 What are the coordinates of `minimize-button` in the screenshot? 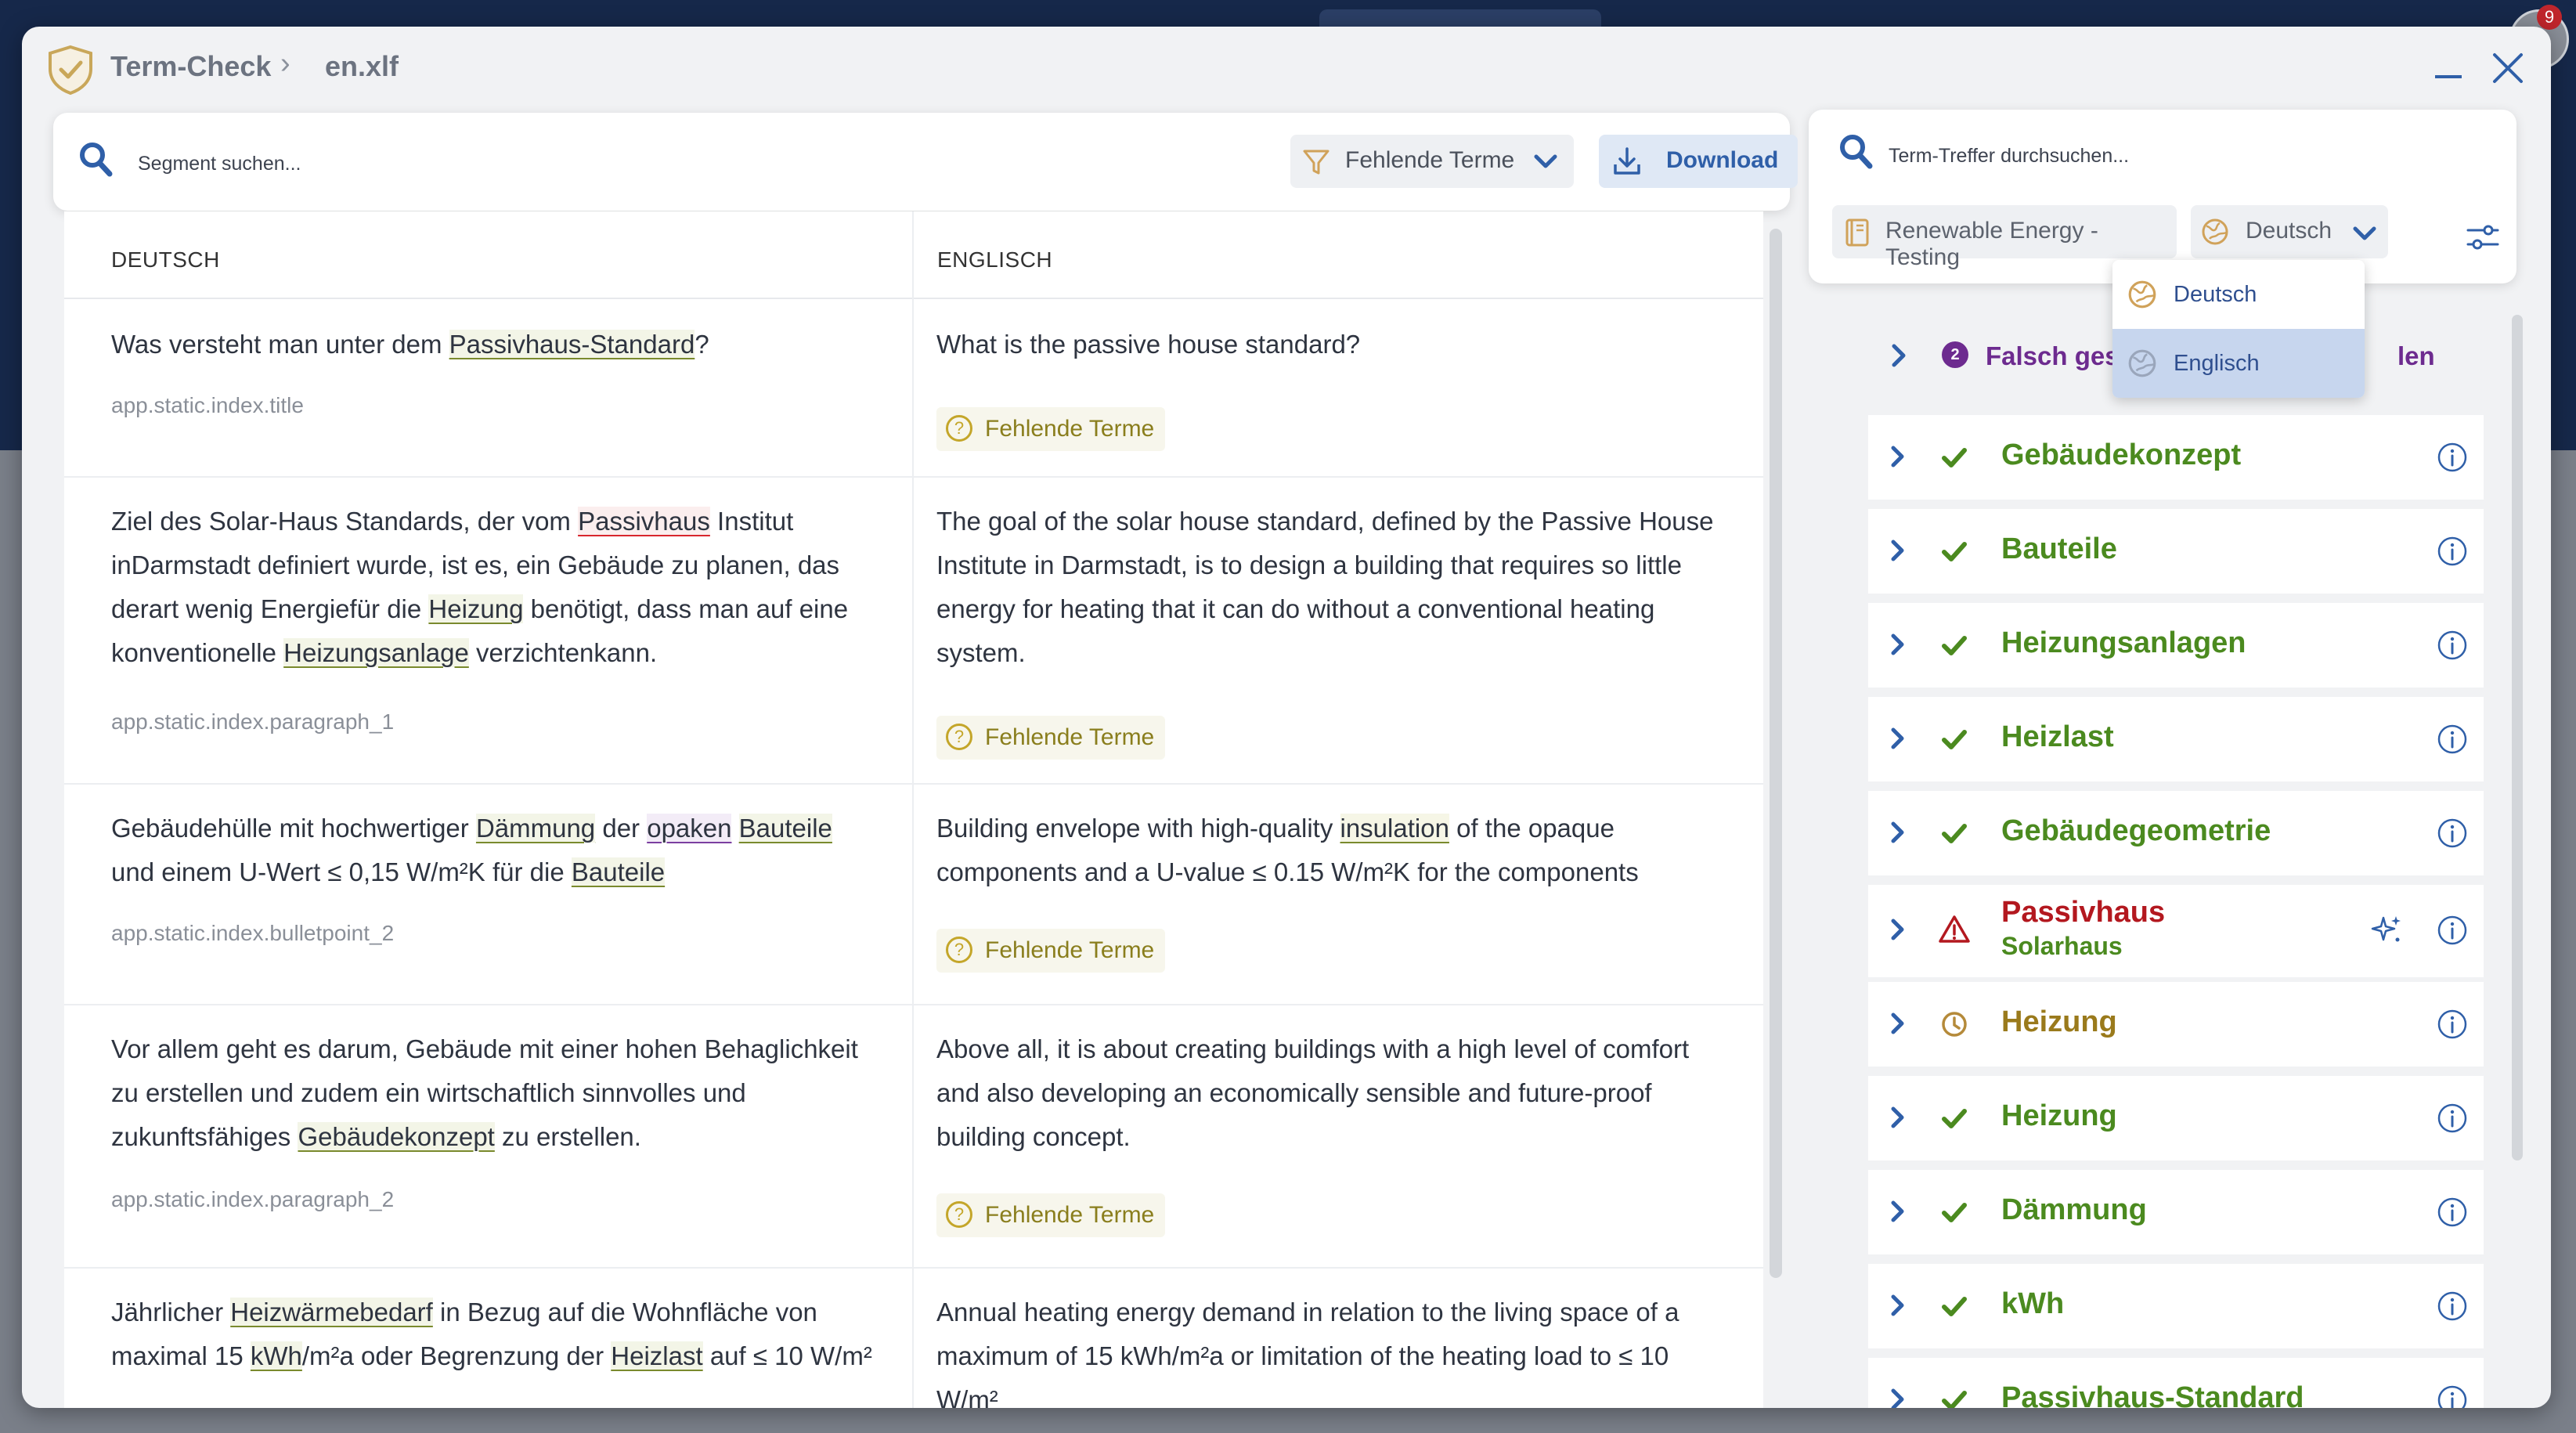 It's located at (2448, 76).